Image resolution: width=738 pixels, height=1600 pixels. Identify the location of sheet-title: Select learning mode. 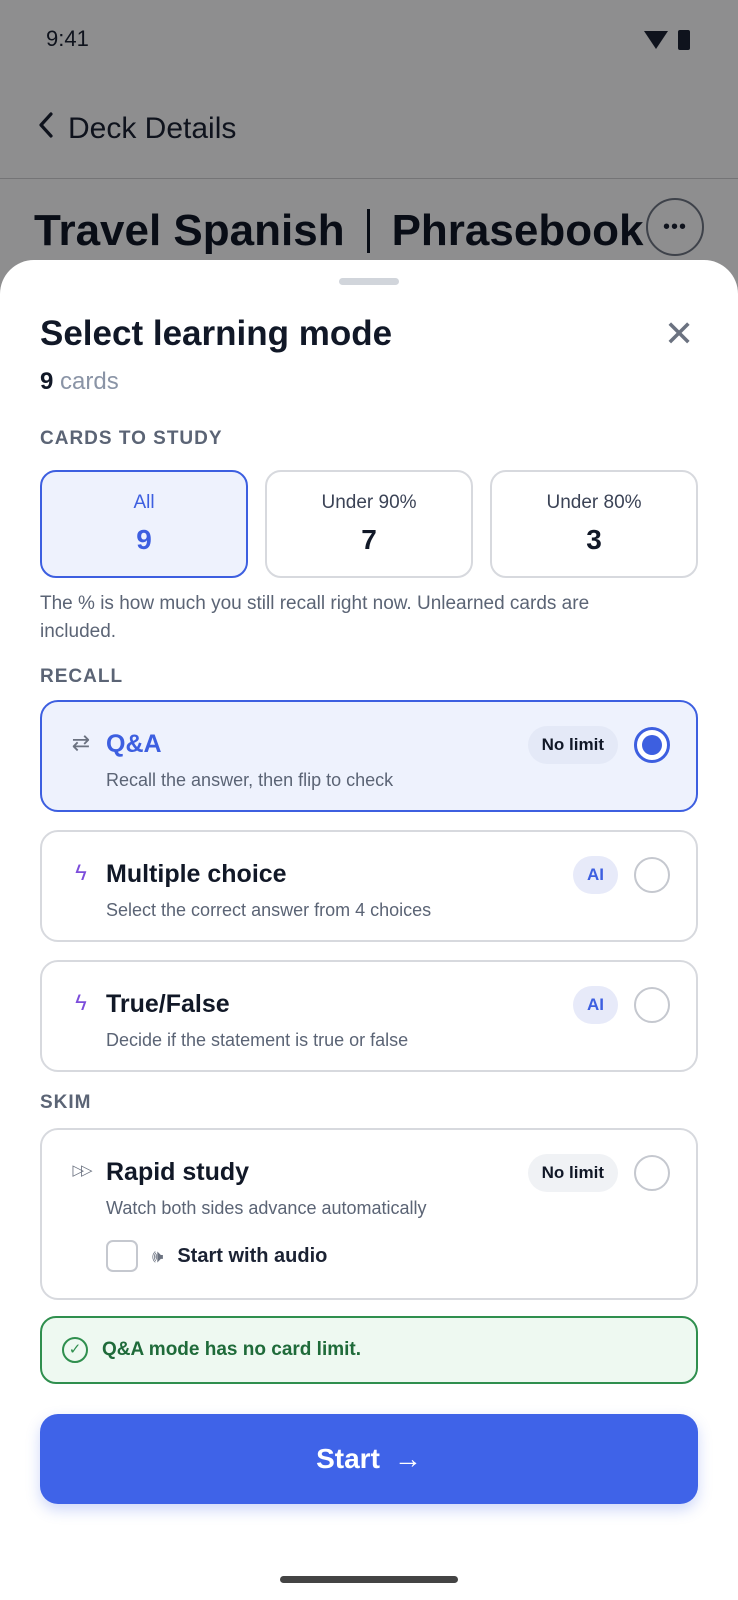
(216, 333).